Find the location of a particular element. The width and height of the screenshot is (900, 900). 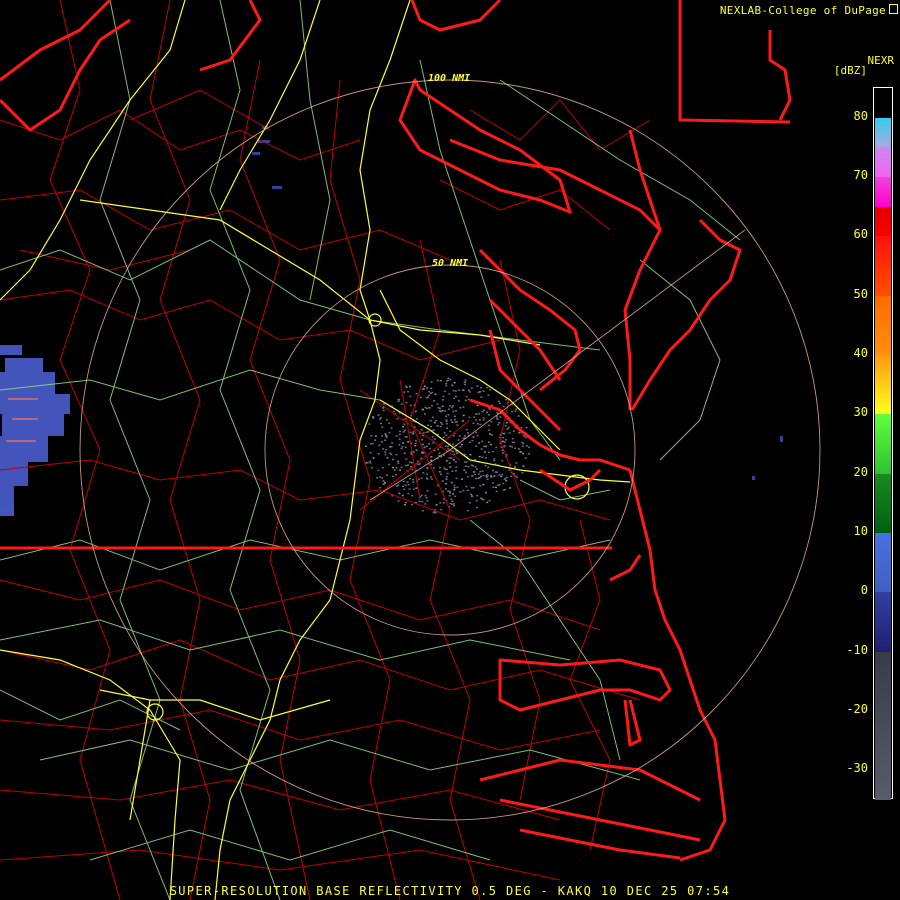

color-scale-tick-label: 10 is located at coordinates (860, 531).